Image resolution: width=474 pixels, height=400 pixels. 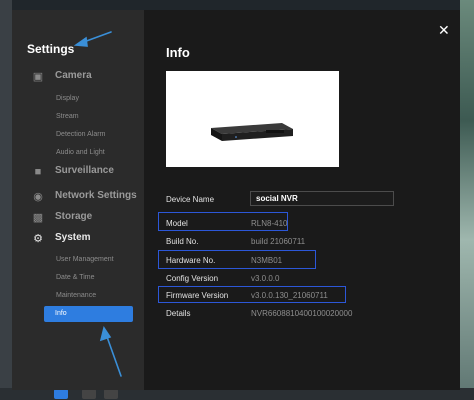 I want to click on camera-icon: ▣, so click(x=38, y=77).